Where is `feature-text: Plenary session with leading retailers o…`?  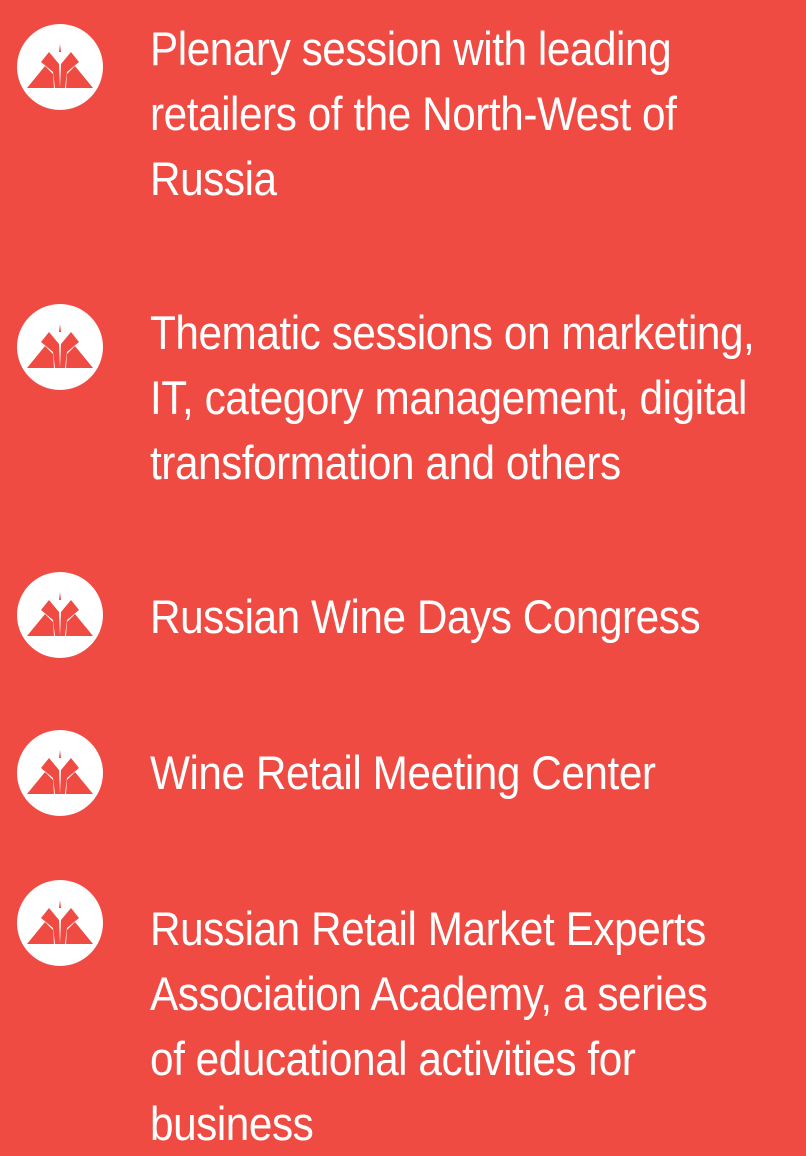 feature-text: Plenary session with leading retailers o… is located at coordinates (413, 113).